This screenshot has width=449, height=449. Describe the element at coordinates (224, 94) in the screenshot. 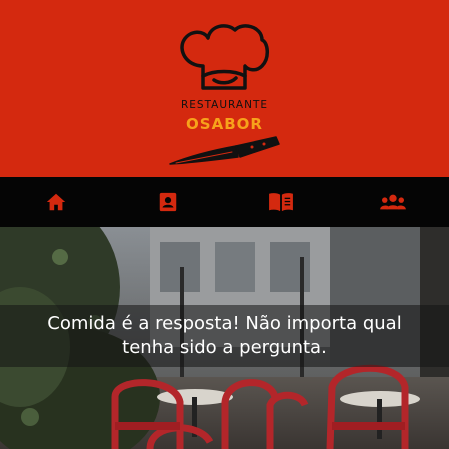

I see `chef-logo` at that location.